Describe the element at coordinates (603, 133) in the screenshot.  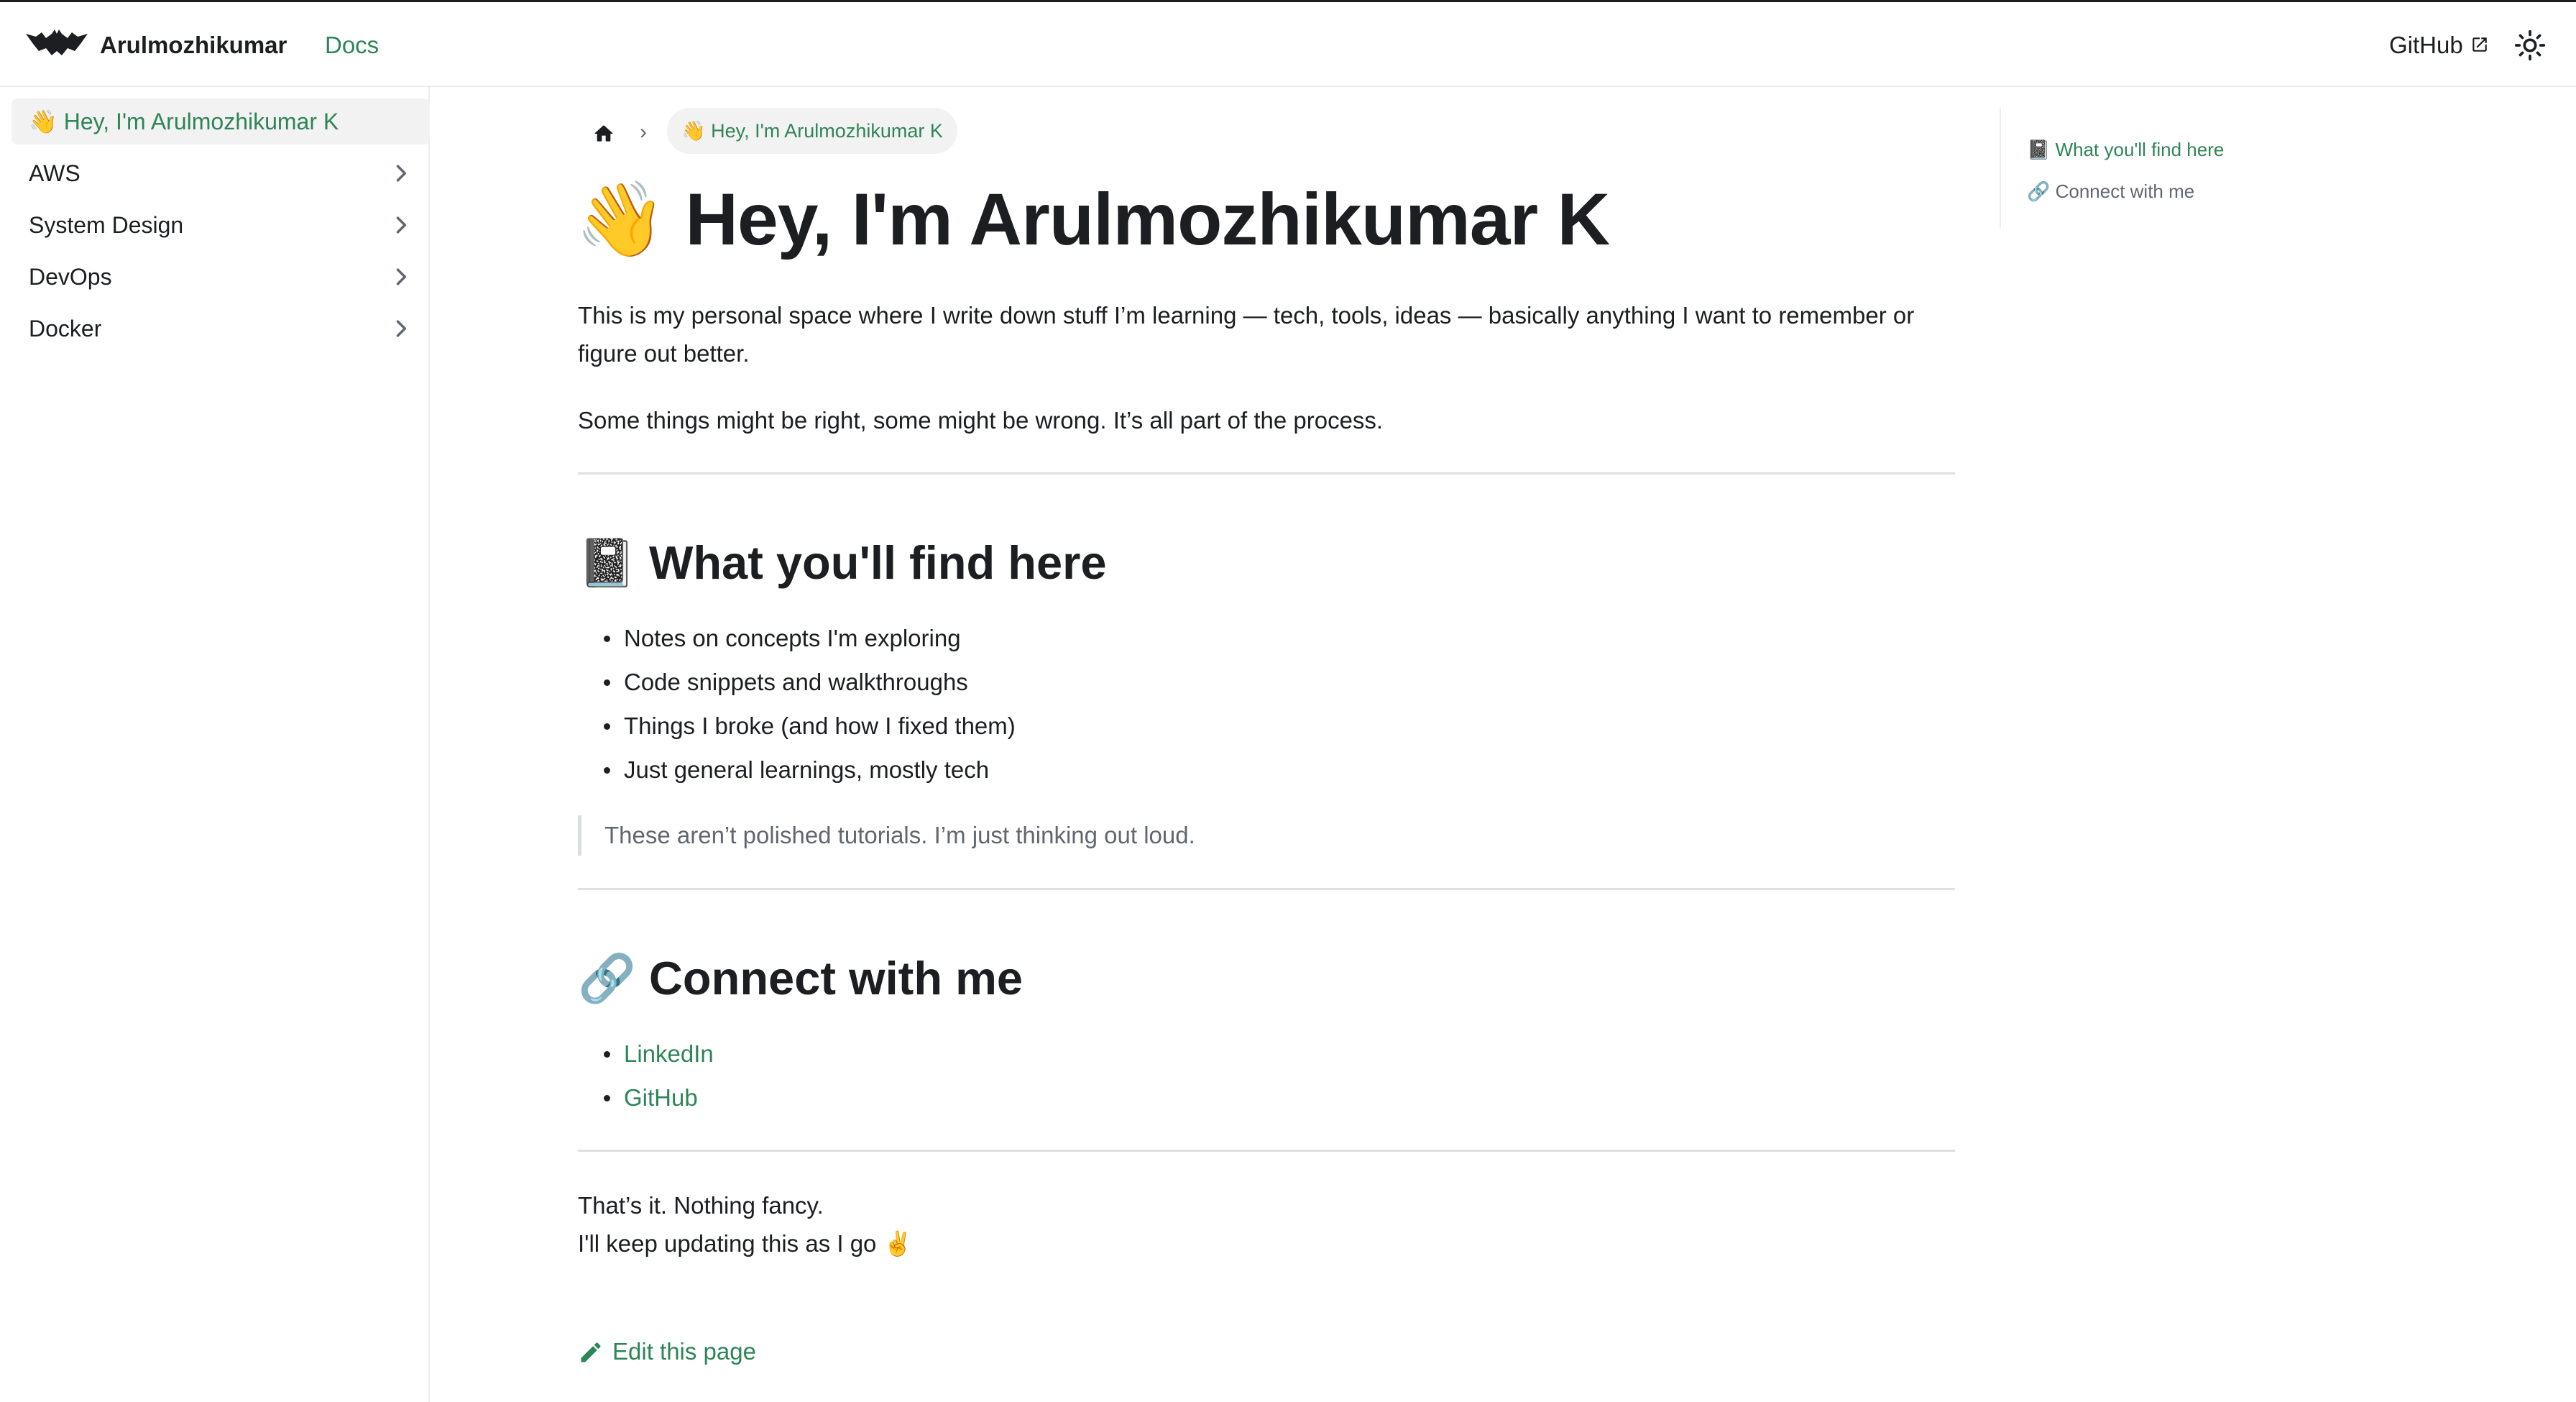
I see `home-icon` at that location.